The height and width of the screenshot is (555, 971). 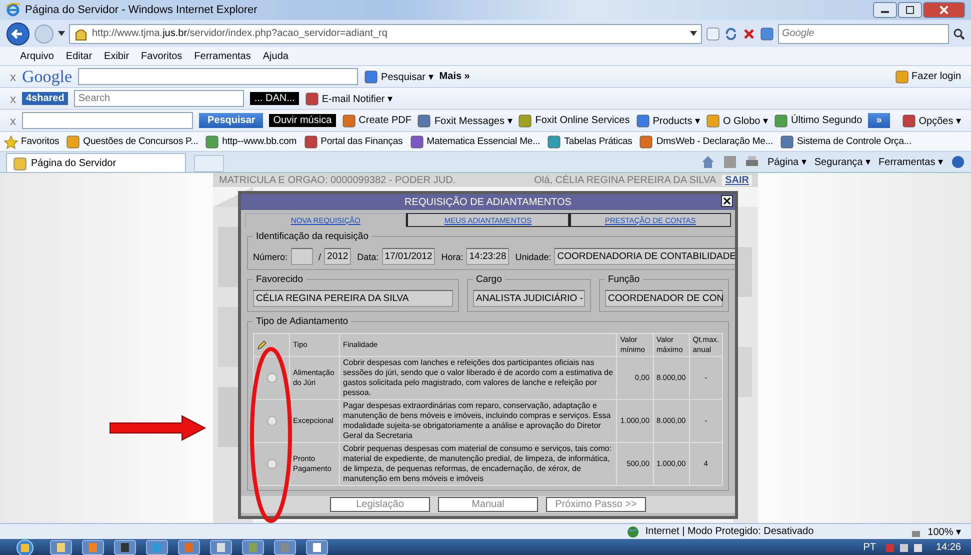 What do you see at coordinates (752, 162) in the screenshot?
I see `print-icon` at bounding box center [752, 162].